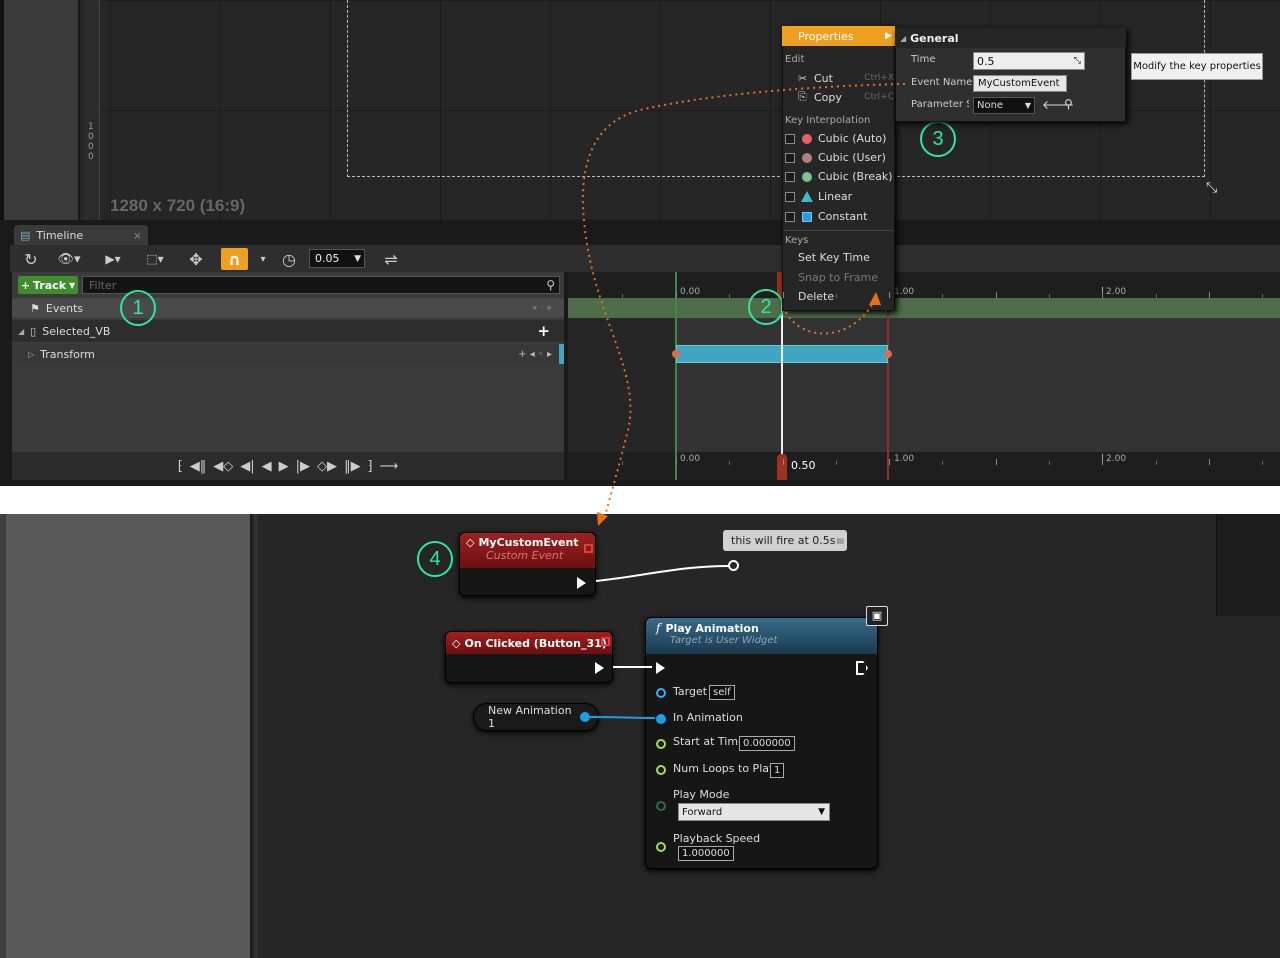 This screenshot has width=1280, height=958. I want to click on collapse-arrow-icon: ▷, so click(31, 354).